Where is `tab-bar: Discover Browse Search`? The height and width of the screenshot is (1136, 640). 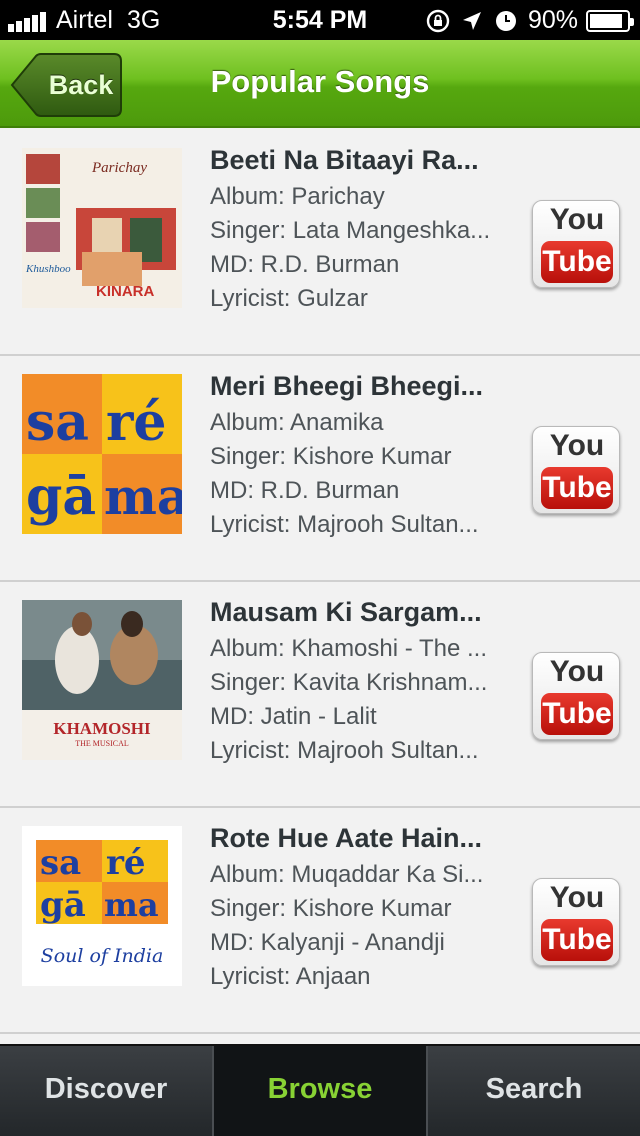 tab-bar: Discover Browse Search is located at coordinates (320, 1090).